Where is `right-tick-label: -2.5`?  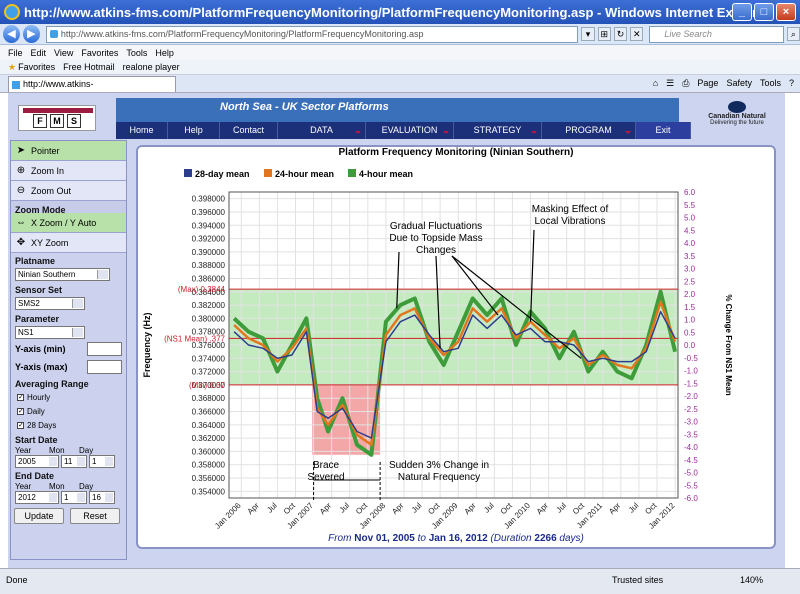 right-tick-label: -2.5 is located at coordinates (691, 409).